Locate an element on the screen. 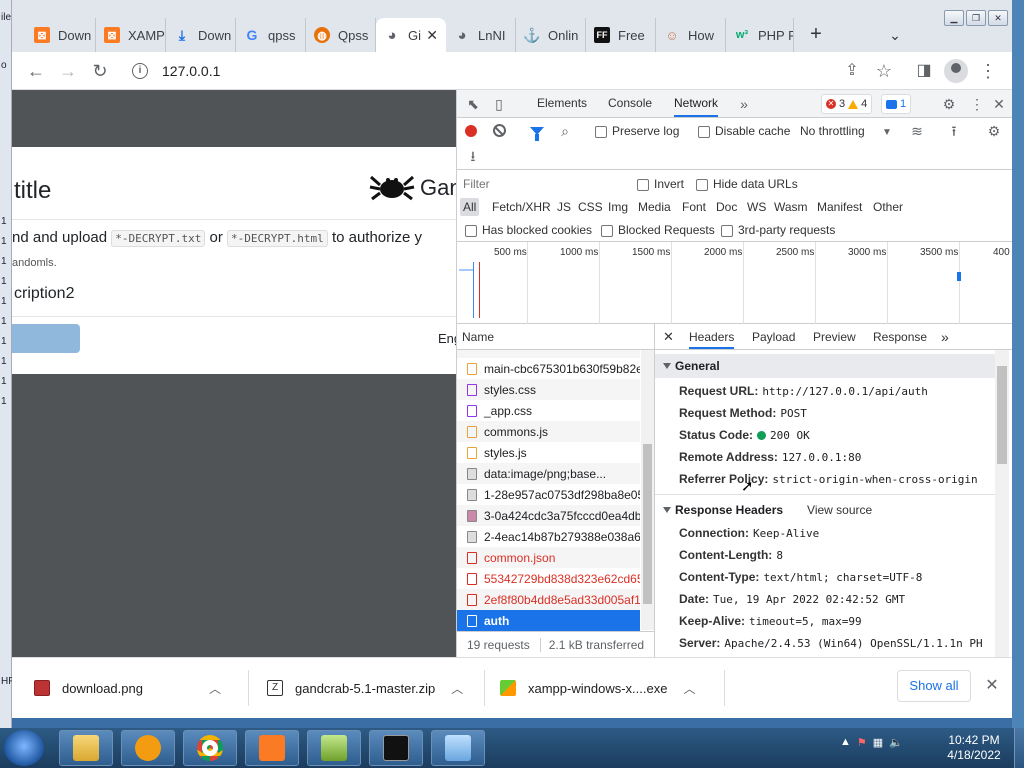 The image size is (1024, 768). type-filter-ws: WS is located at coordinates (756, 207).